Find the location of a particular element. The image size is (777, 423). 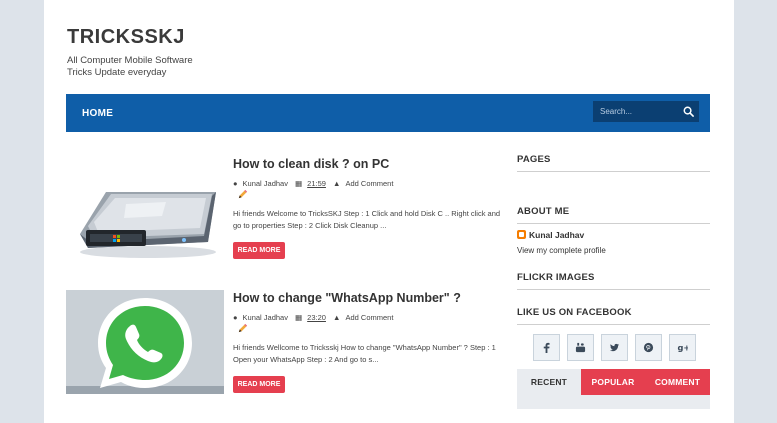

pinterest-icon is located at coordinates (648, 347).